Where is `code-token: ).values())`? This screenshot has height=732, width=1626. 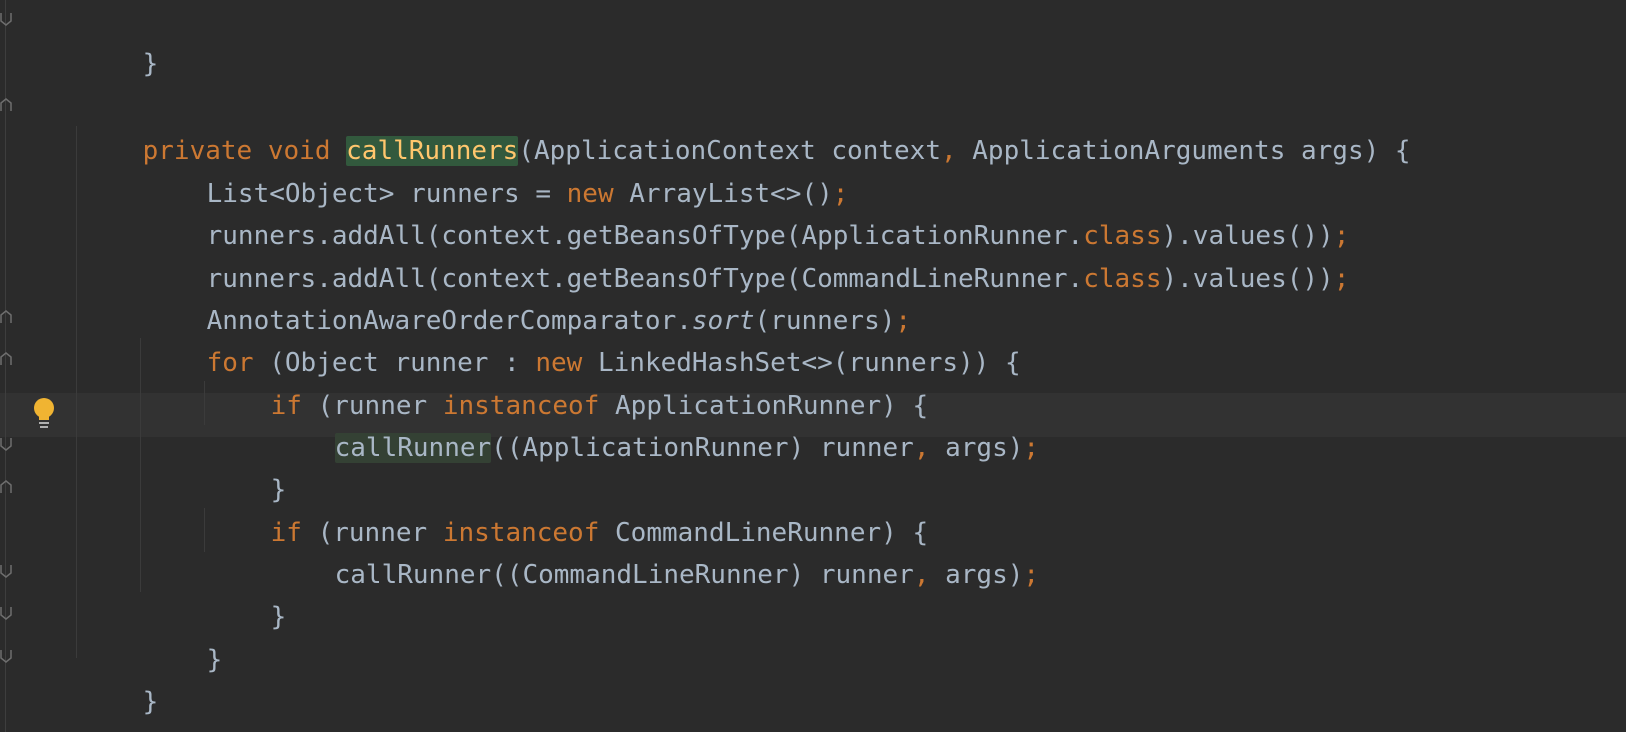
code-token: ).values()) is located at coordinates (1247, 279).